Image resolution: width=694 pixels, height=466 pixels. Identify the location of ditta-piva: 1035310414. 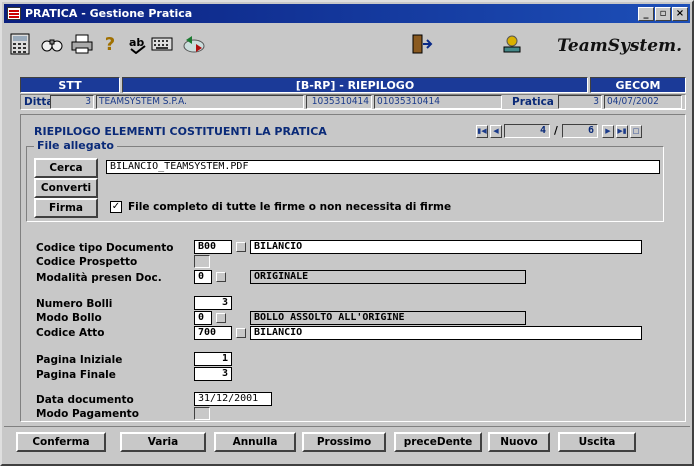
(339, 102).